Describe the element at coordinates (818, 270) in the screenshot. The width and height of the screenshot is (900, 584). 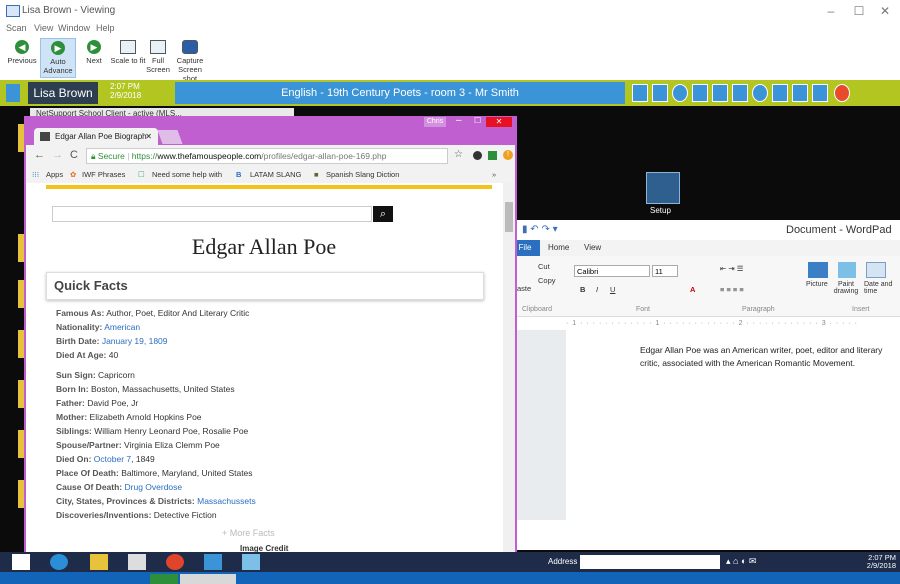
I see `picture-icon` at that location.